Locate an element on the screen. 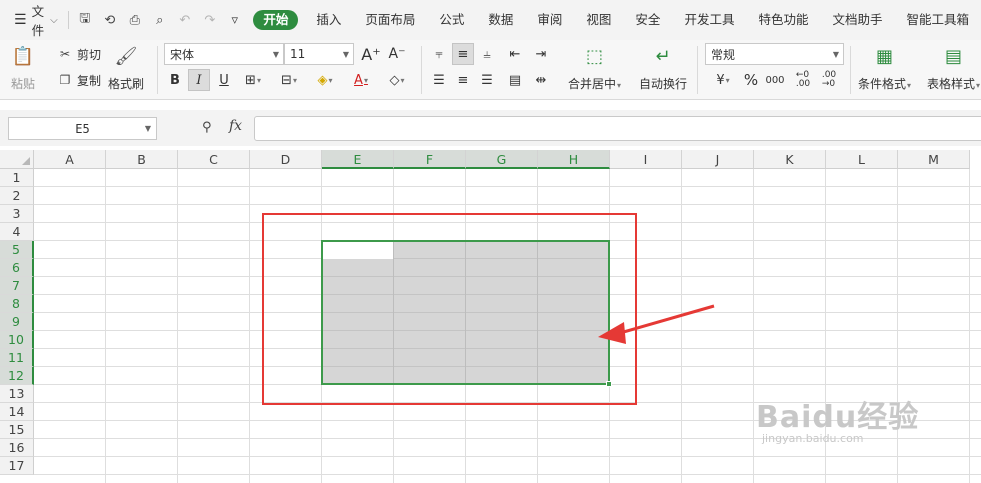 The height and width of the screenshot is (483, 981). column-header-m: M is located at coordinates (934, 159).